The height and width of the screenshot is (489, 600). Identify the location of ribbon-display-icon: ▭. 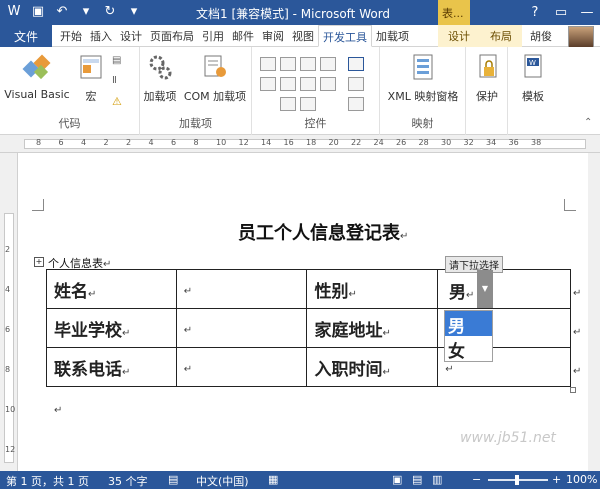
(561, 12).